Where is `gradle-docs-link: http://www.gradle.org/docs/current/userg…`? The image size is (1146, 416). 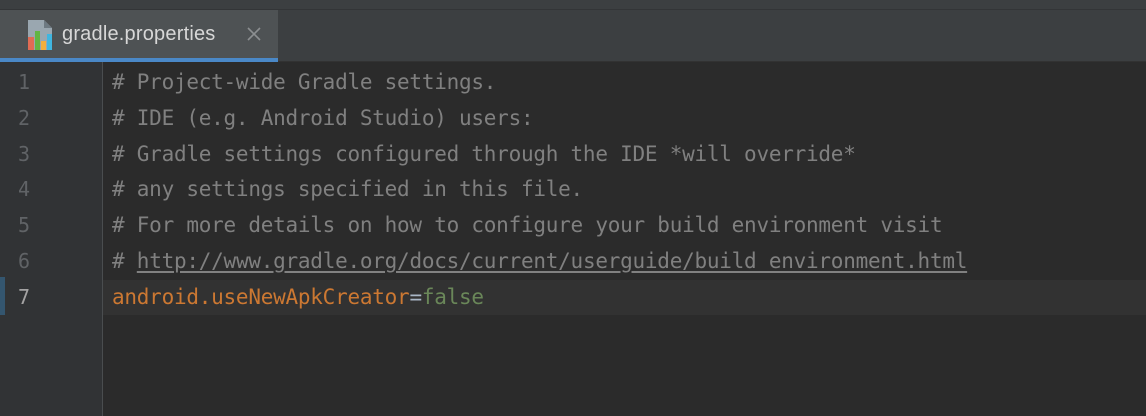
gradle-docs-link: http://www.gradle.org/docs/current/userg… is located at coordinates (552, 261).